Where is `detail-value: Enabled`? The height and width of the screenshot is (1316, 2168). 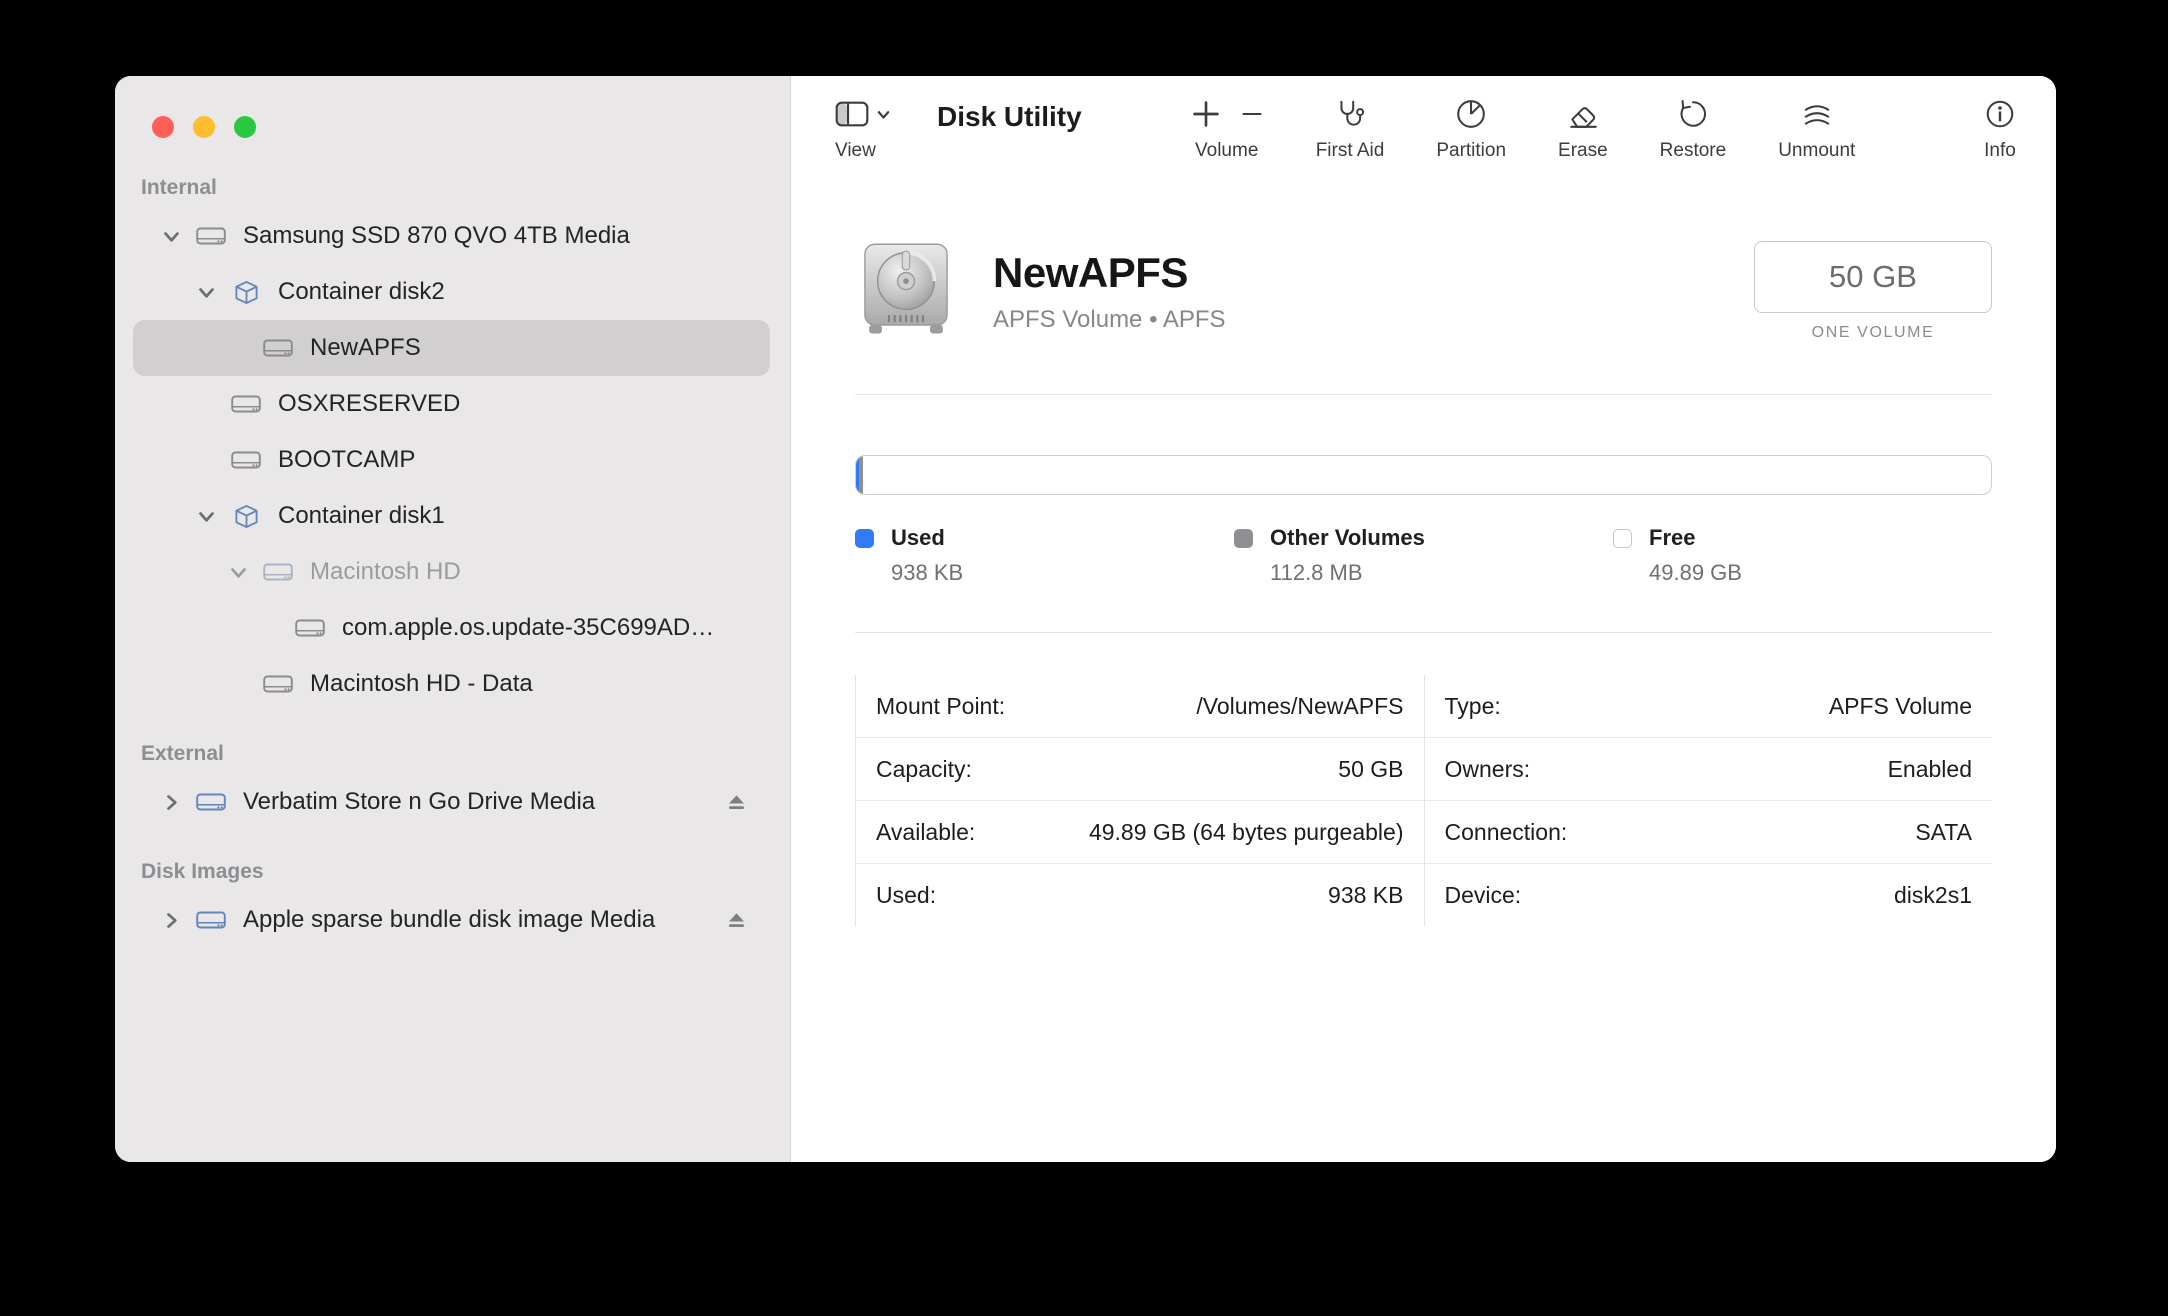 detail-value: Enabled is located at coordinates (1929, 768).